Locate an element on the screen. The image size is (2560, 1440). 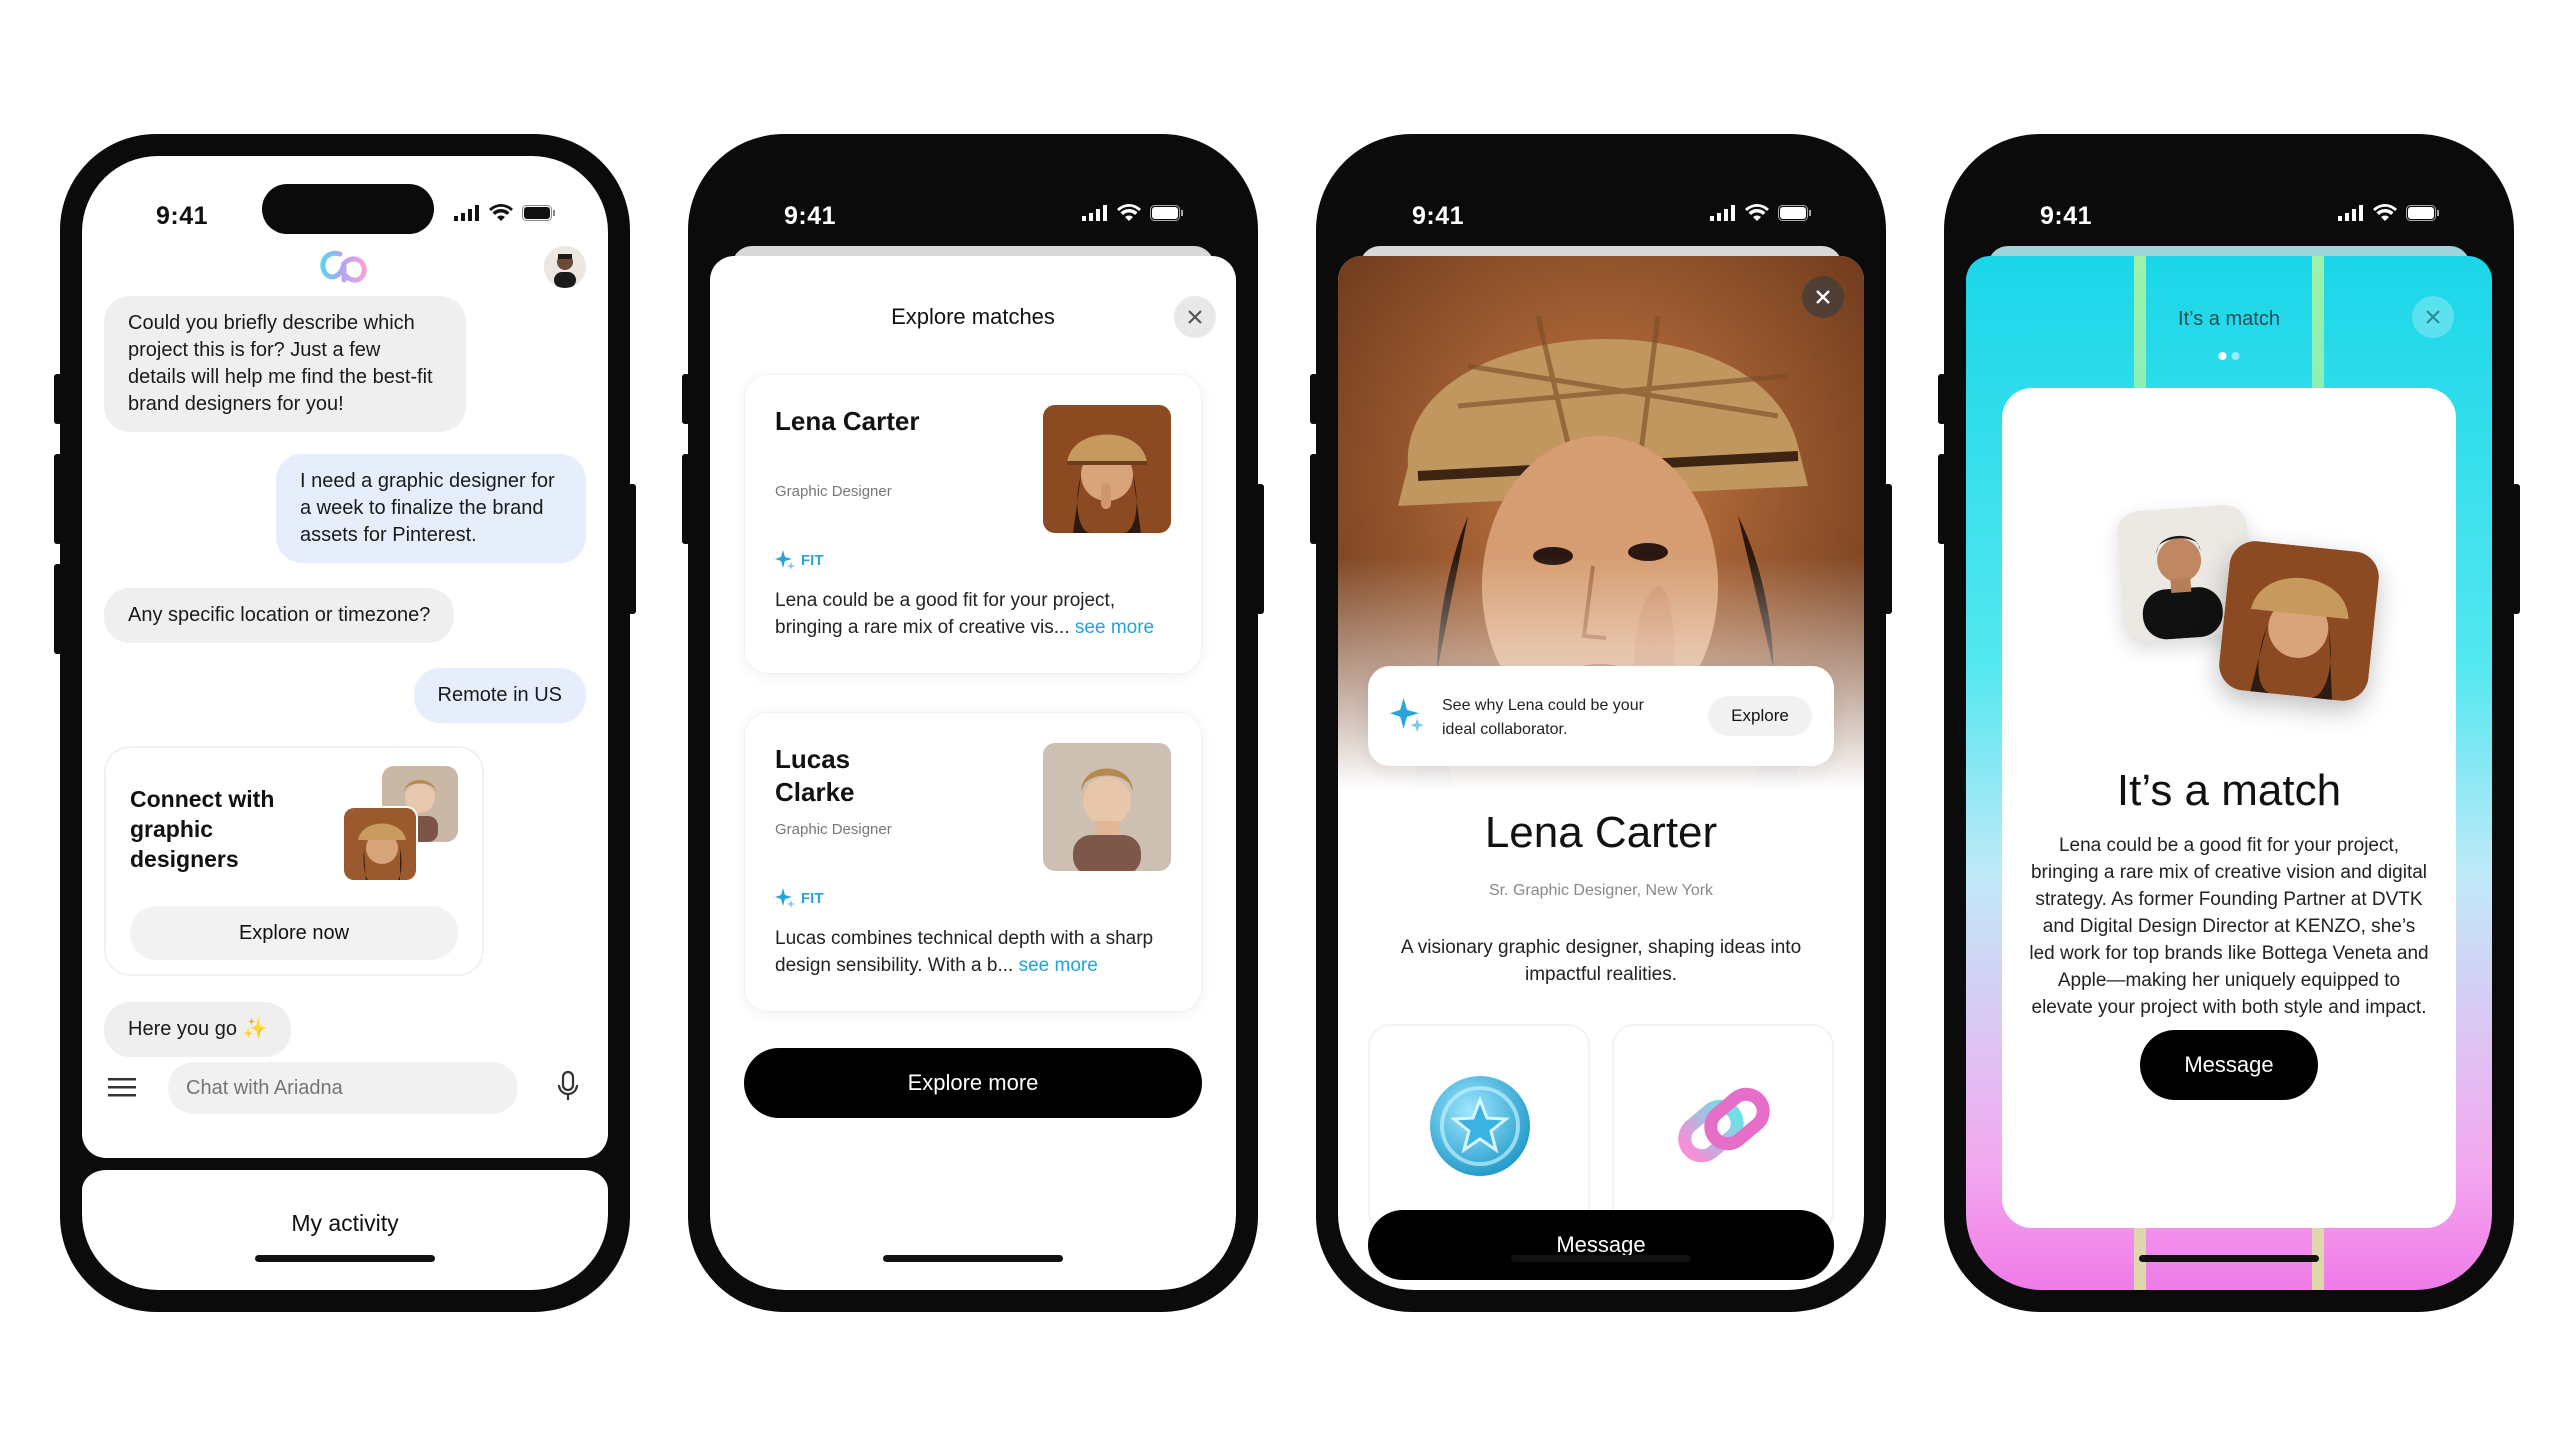
ai-message-text: Here you go is located at coordinates (182, 1029).